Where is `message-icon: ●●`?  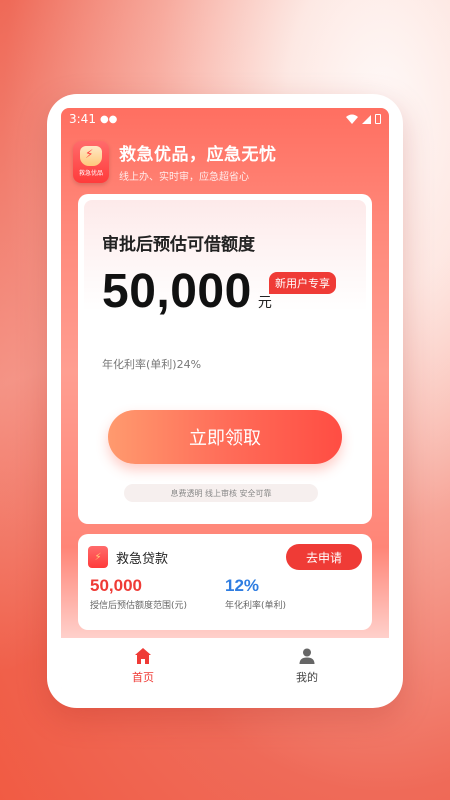
message-icon: ●● is located at coordinates (108, 119).